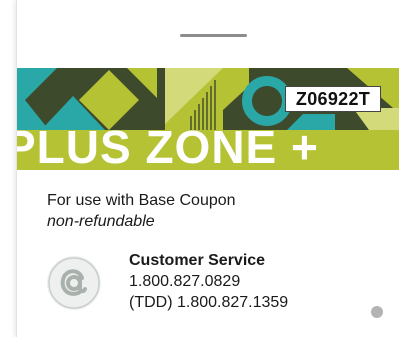 The width and height of the screenshot is (399, 337). Describe the element at coordinates (141, 211) in the screenshot. I see `coupon-usage: For use with Base Coupon non-refundable` at that location.